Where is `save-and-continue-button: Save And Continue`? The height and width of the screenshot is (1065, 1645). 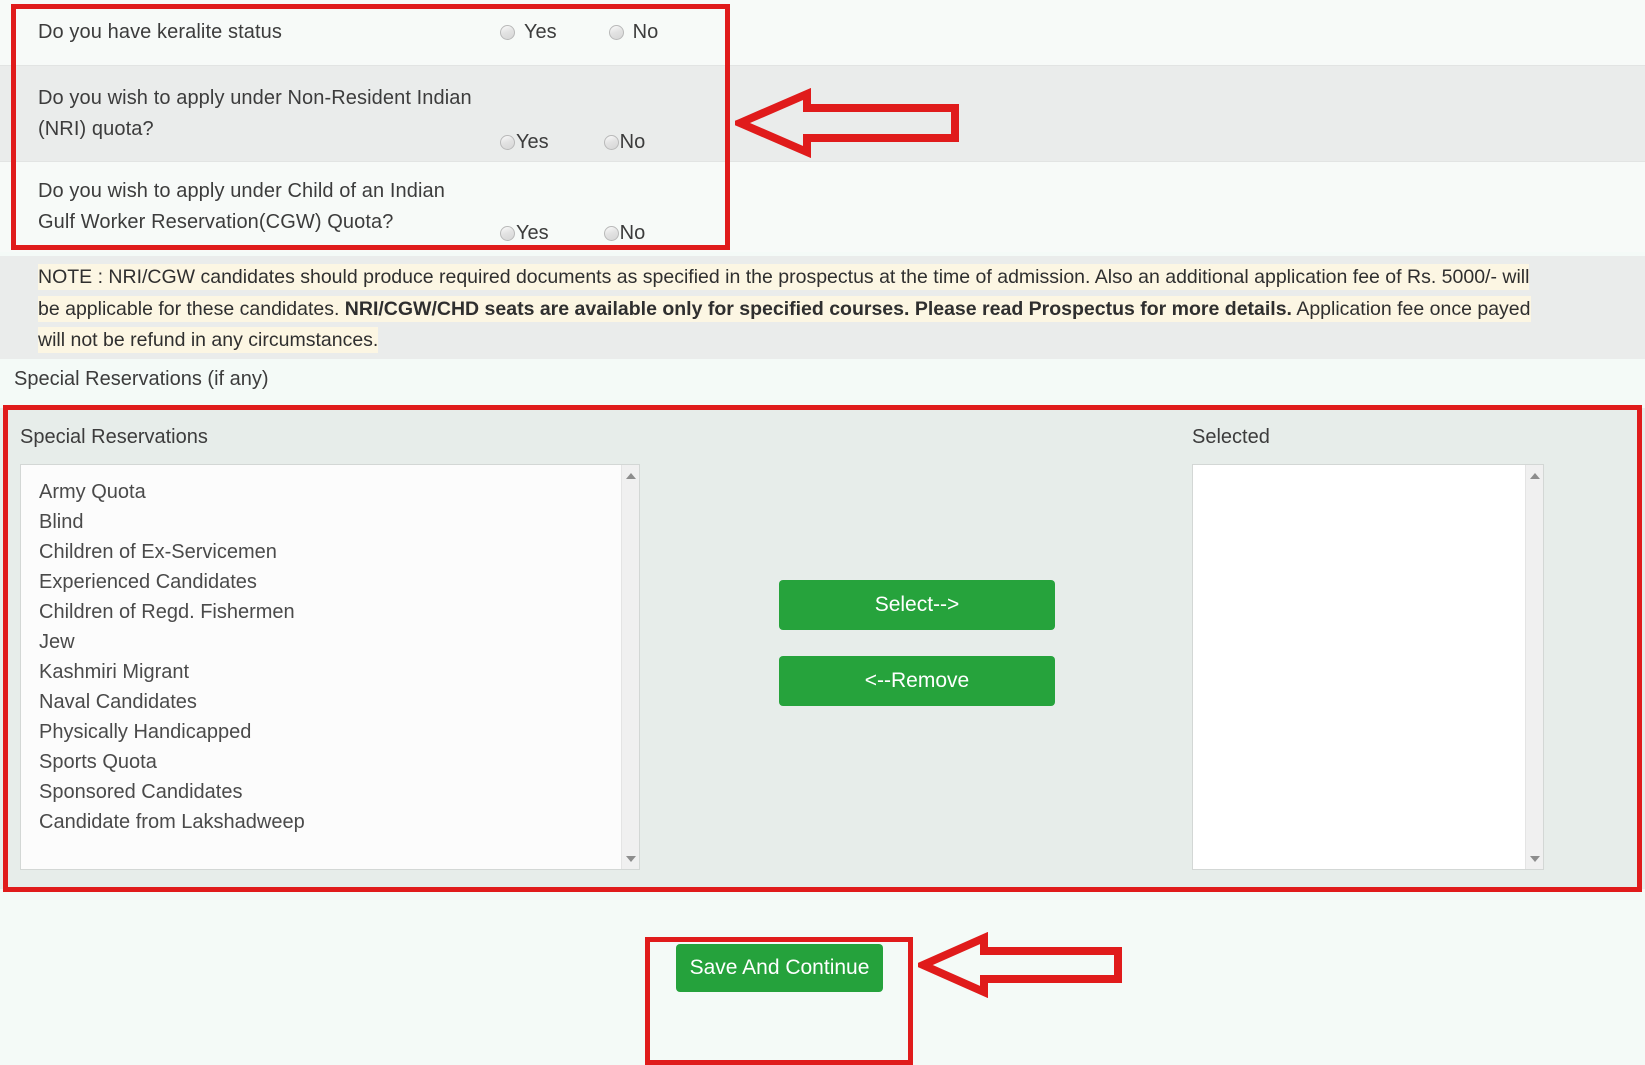 save-and-continue-button: Save And Continue is located at coordinates (779, 968).